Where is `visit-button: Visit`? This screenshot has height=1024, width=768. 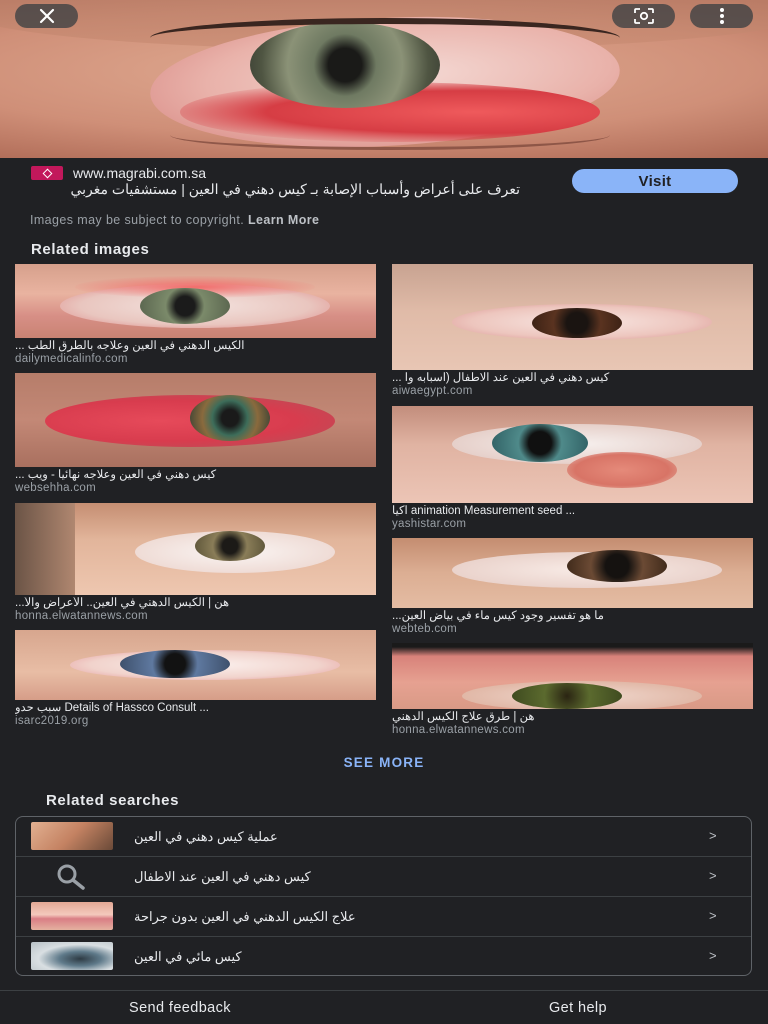 visit-button: Visit is located at coordinates (655, 181).